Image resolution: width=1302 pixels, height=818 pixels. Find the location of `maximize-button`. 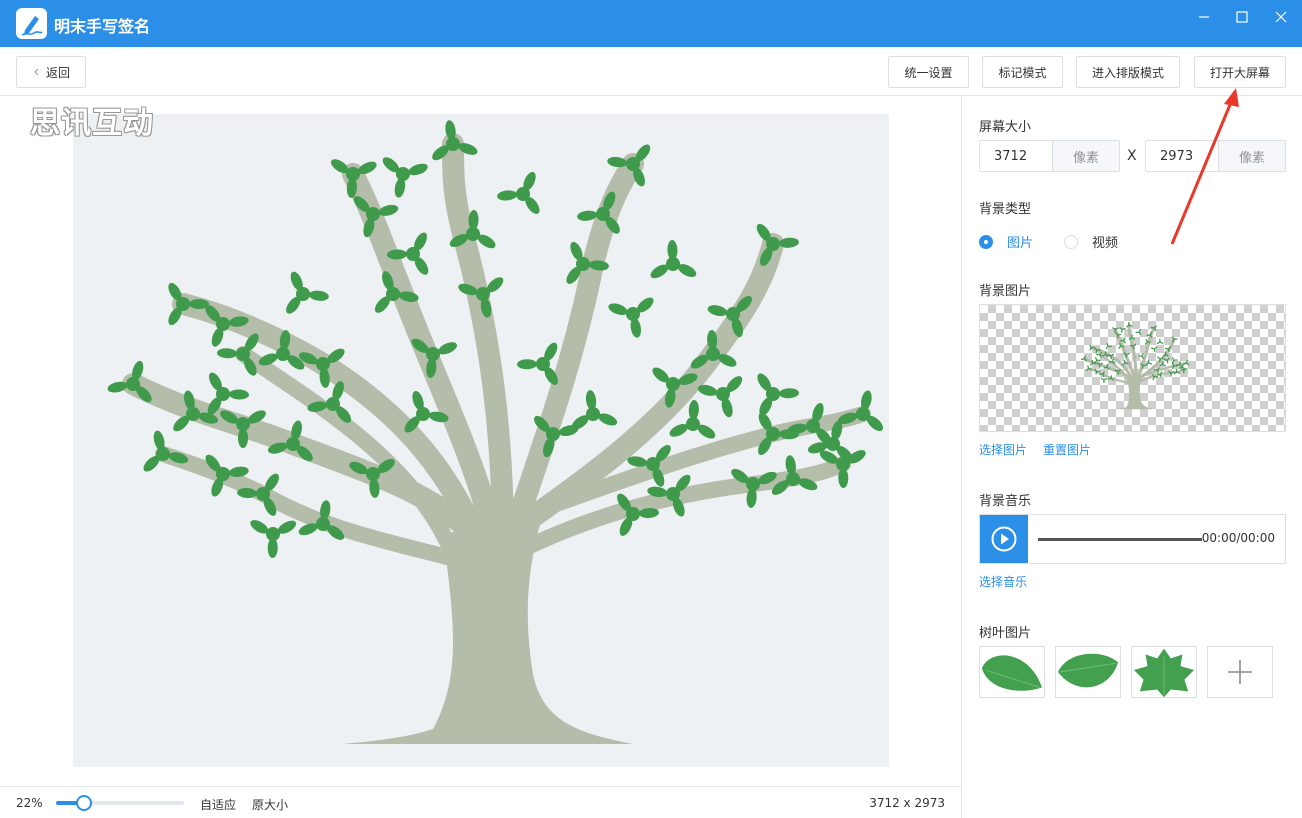

maximize-button is located at coordinates (1242, 17).